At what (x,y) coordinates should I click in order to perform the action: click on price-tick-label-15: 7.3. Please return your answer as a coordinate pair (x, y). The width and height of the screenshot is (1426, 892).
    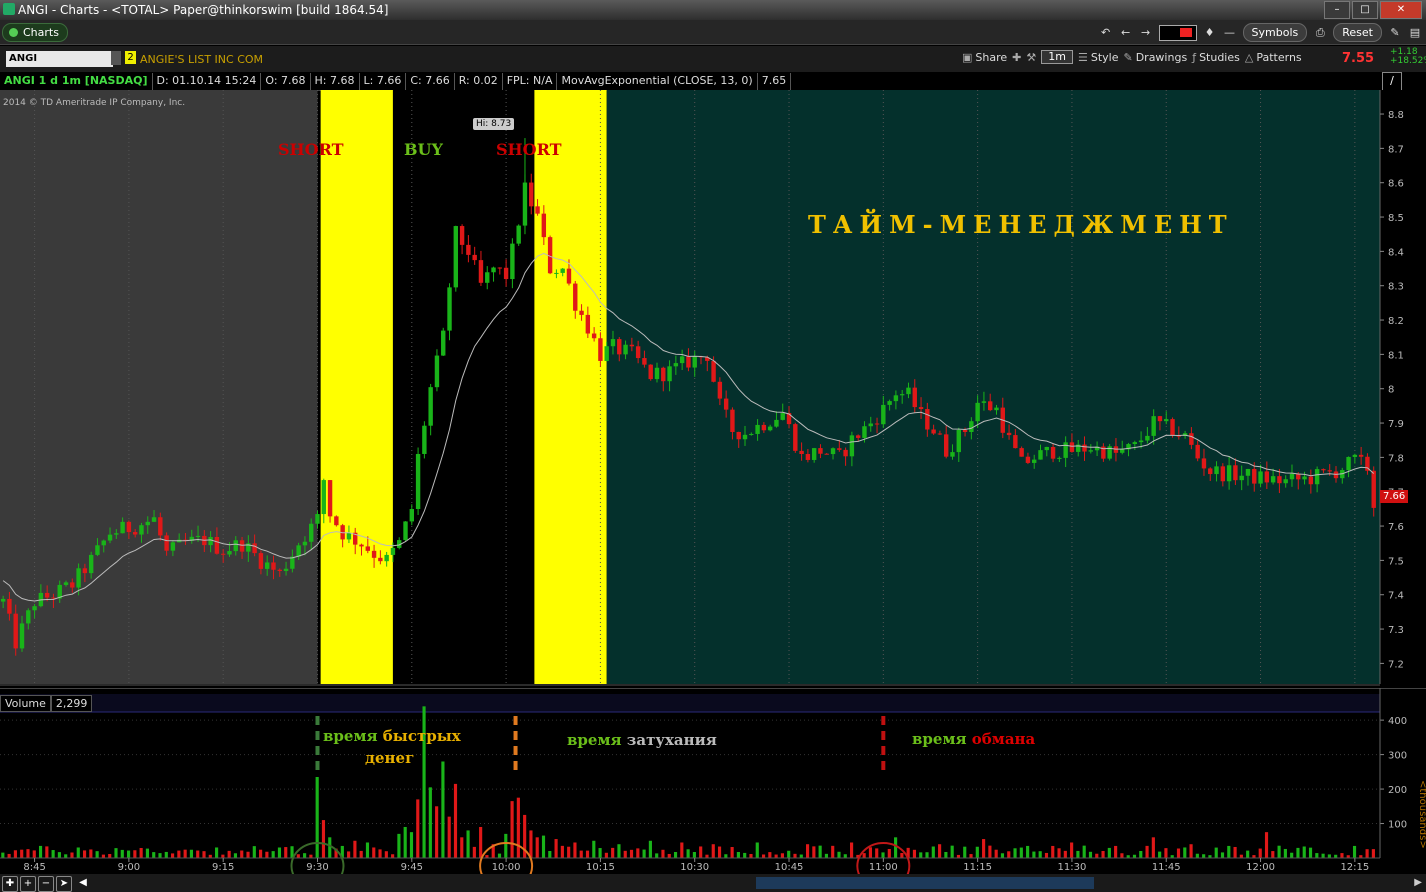
    Looking at the image, I should click on (1396, 630).